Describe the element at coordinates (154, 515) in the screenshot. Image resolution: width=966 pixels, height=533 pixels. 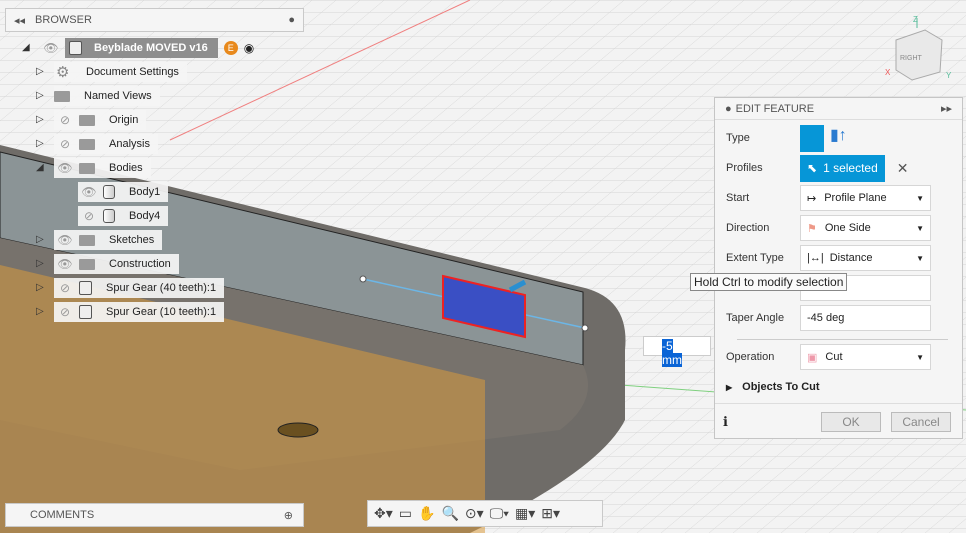
I see `comments-panel: COMMENTS ⊕` at that location.